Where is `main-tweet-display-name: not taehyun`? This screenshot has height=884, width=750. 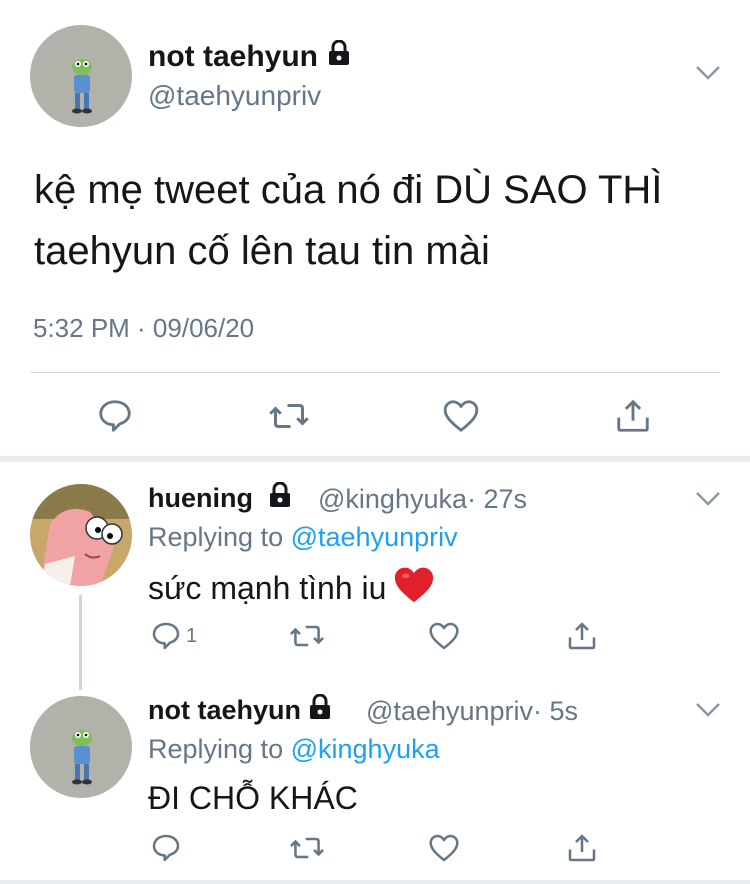
main-tweet-display-name: not taehyun is located at coordinates (249, 56).